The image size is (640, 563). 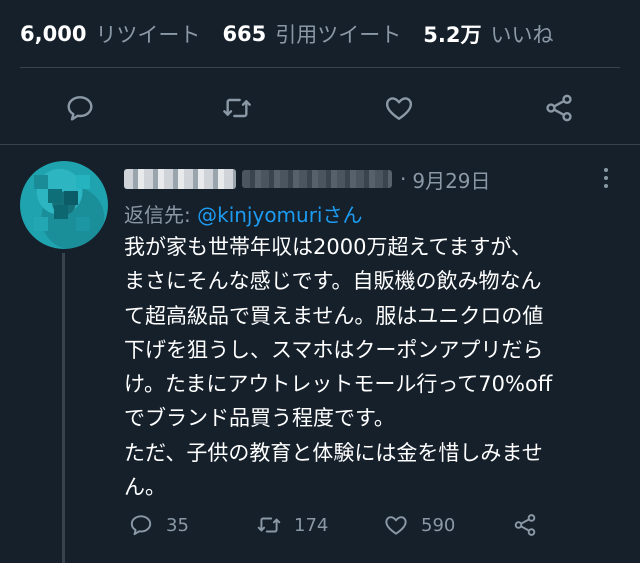 What do you see at coordinates (180, 179) in the screenshot?
I see `author-name-redacted` at bounding box center [180, 179].